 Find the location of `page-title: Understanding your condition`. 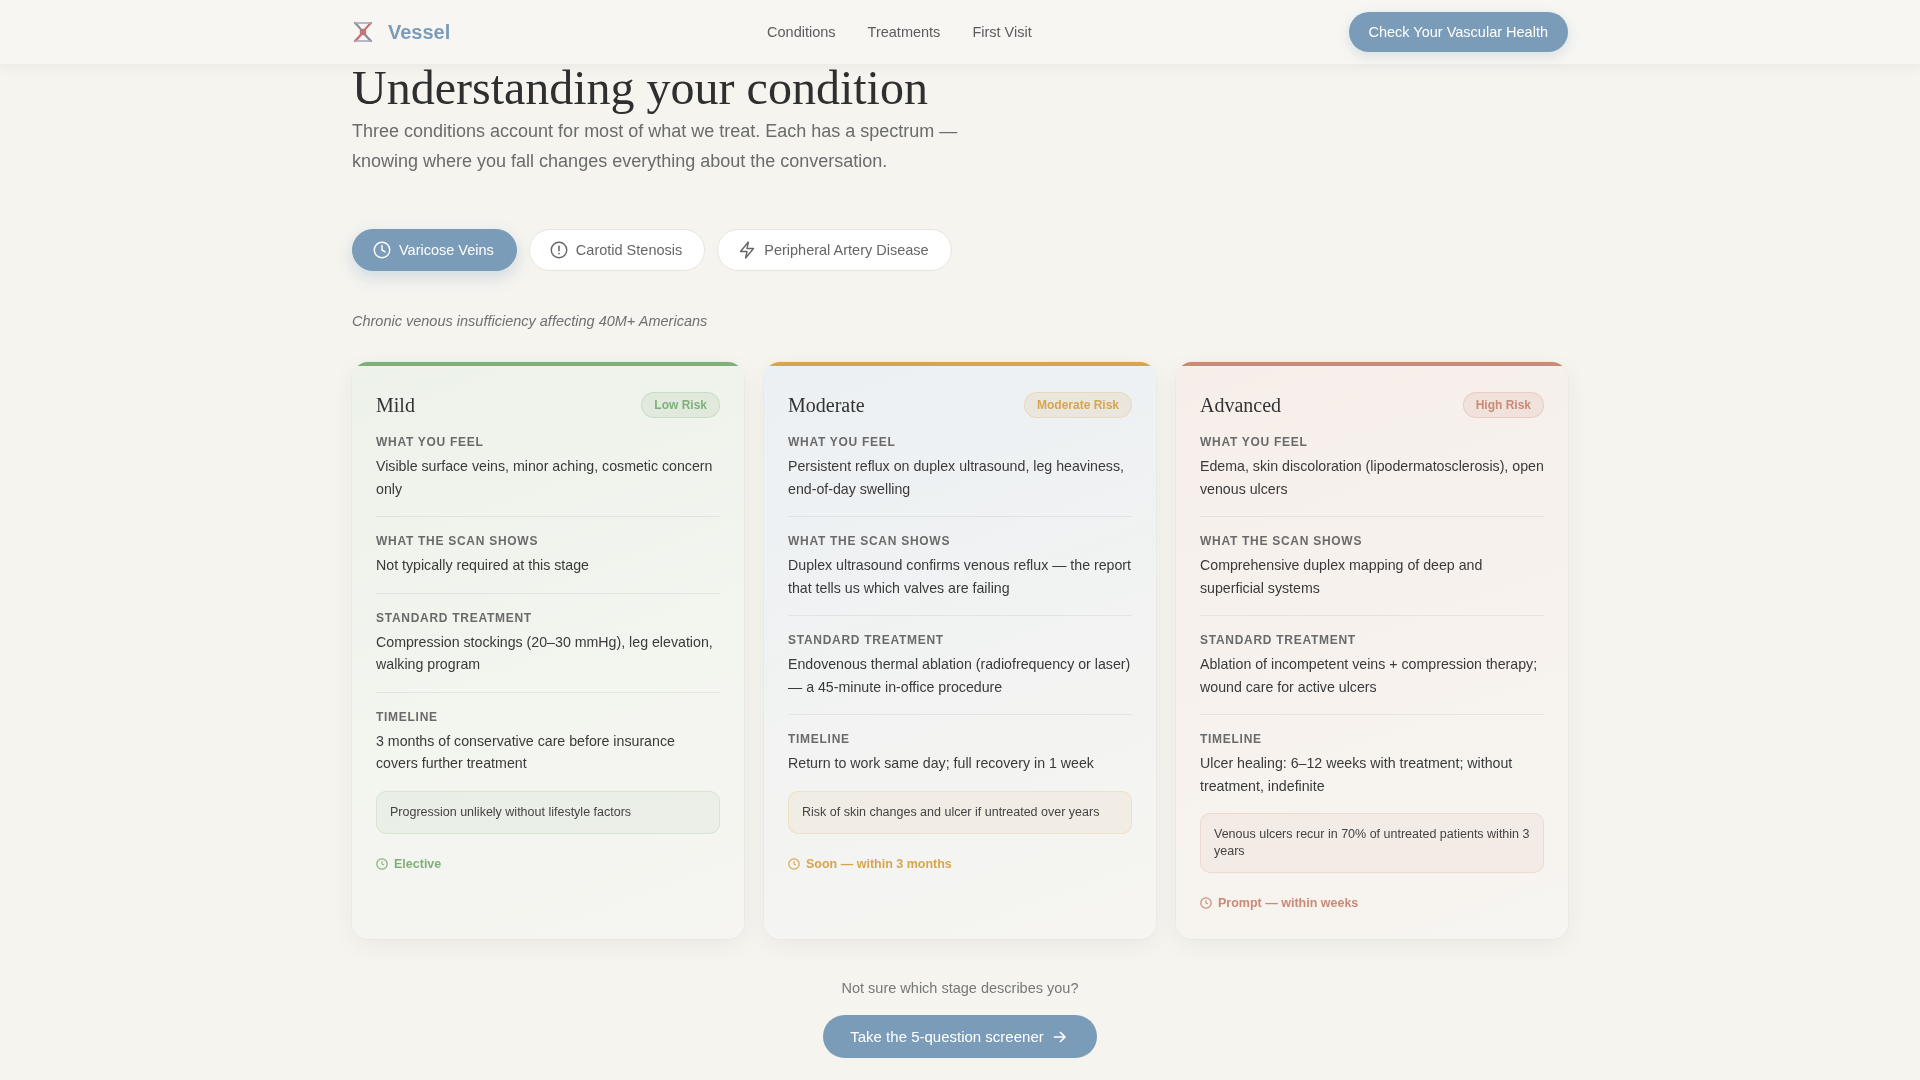

page-title: Understanding your condition is located at coordinates (640, 88).